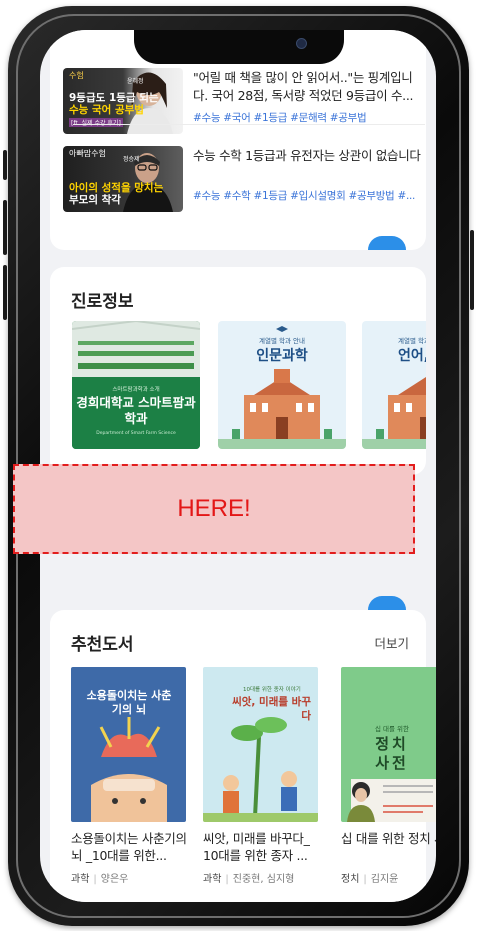  What do you see at coordinates (388, 838) in the screenshot?
I see `book-title: 십 대를 위한 정치 사전` at bounding box center [388, 838].